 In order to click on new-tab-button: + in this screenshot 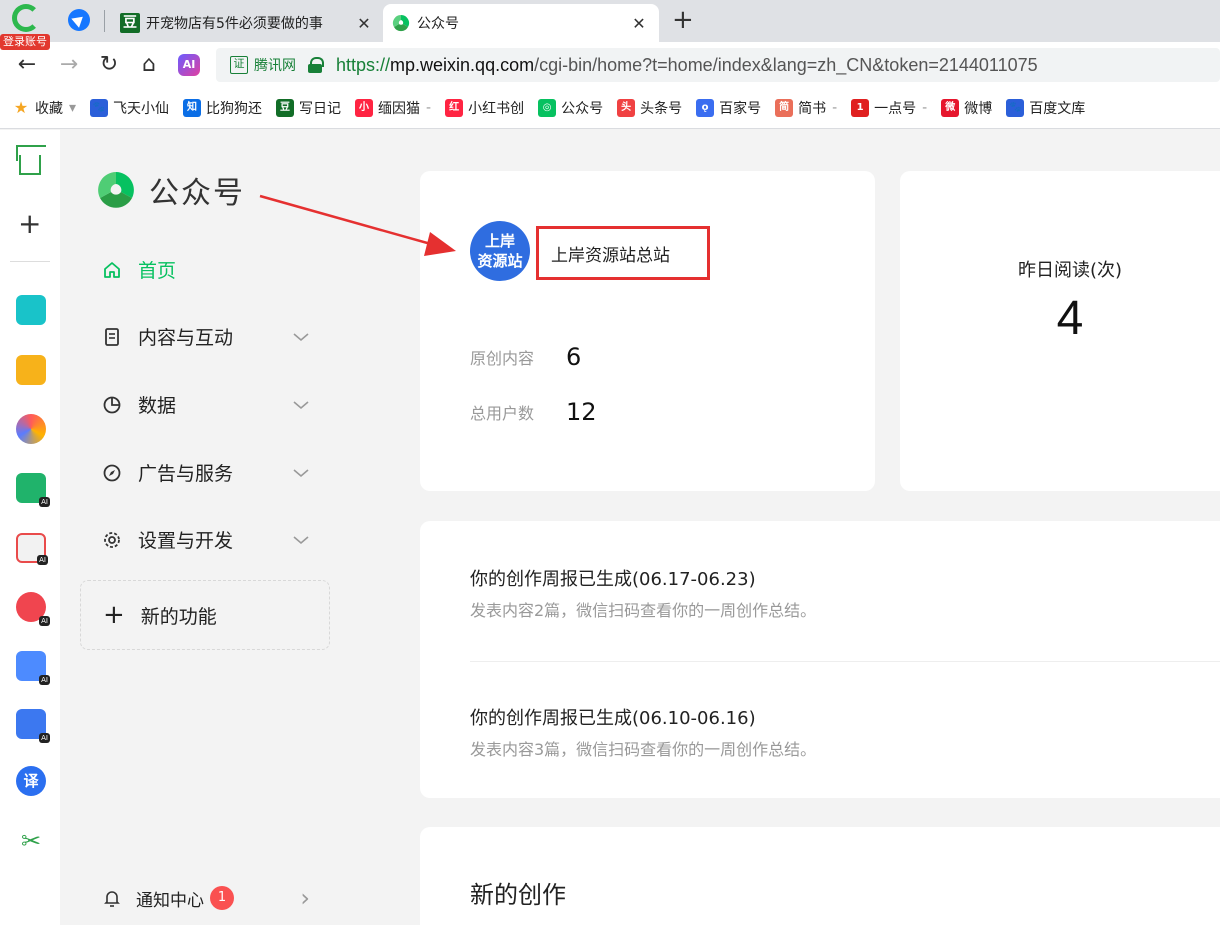, I will do `click(683, 20)`.